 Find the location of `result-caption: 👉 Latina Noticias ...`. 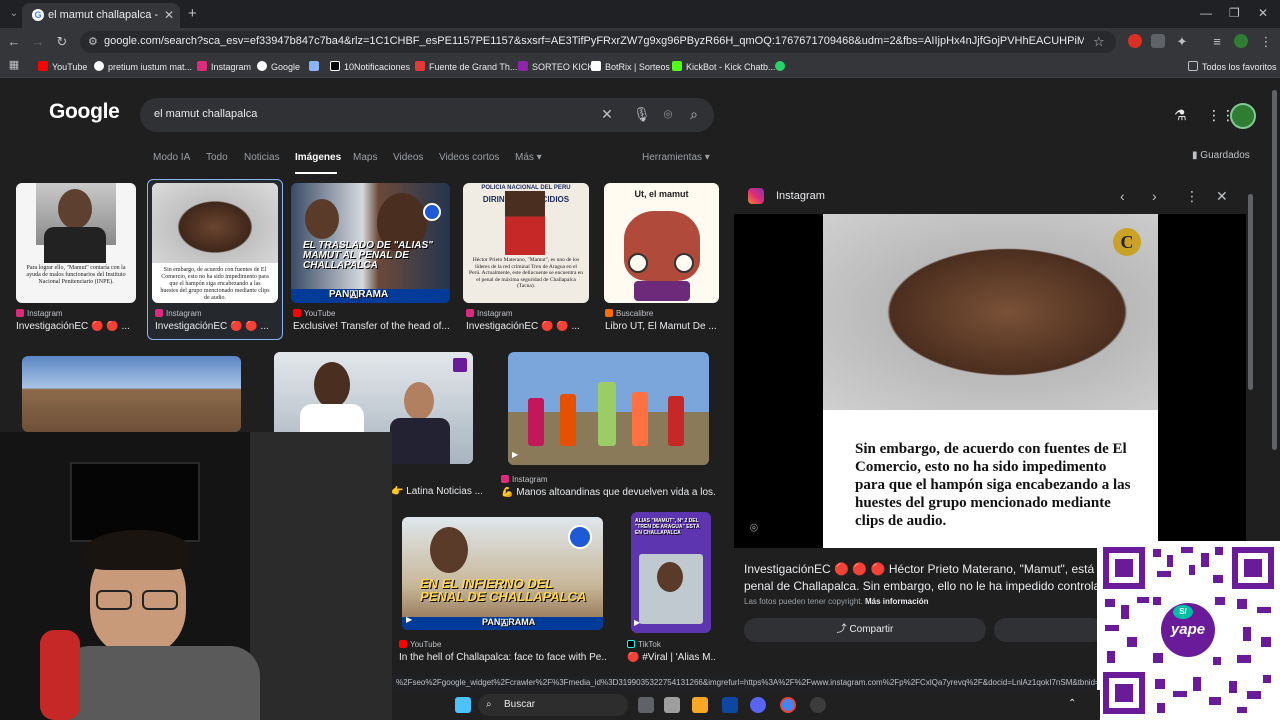

result-caption: 👉 Latina Noticias ... is located at coordinates (438, 491).